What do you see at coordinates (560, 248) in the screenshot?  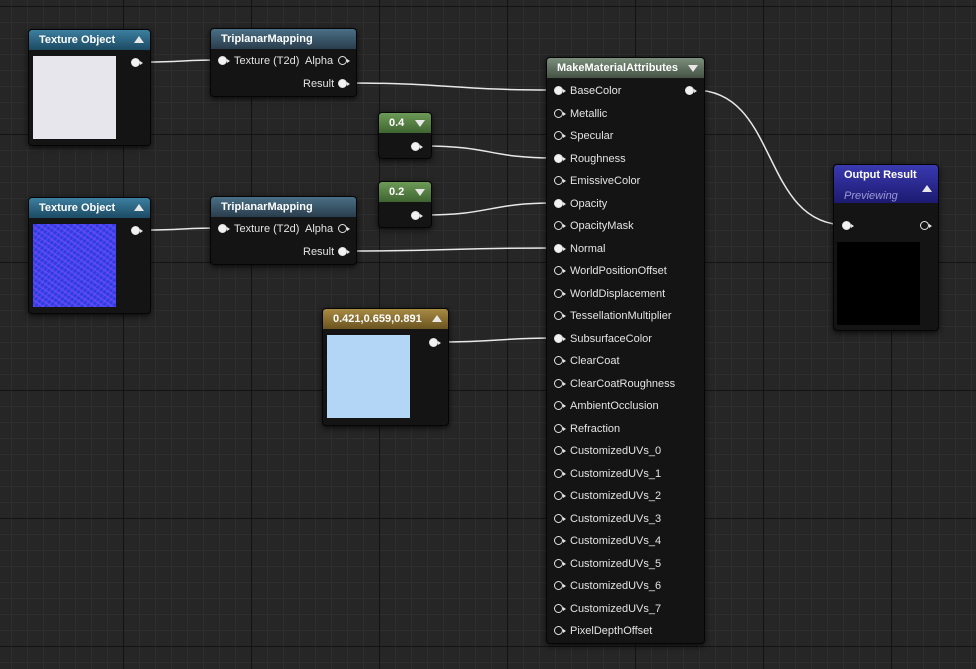 I see `input-pin-normal` at bounding box center [560, 248].